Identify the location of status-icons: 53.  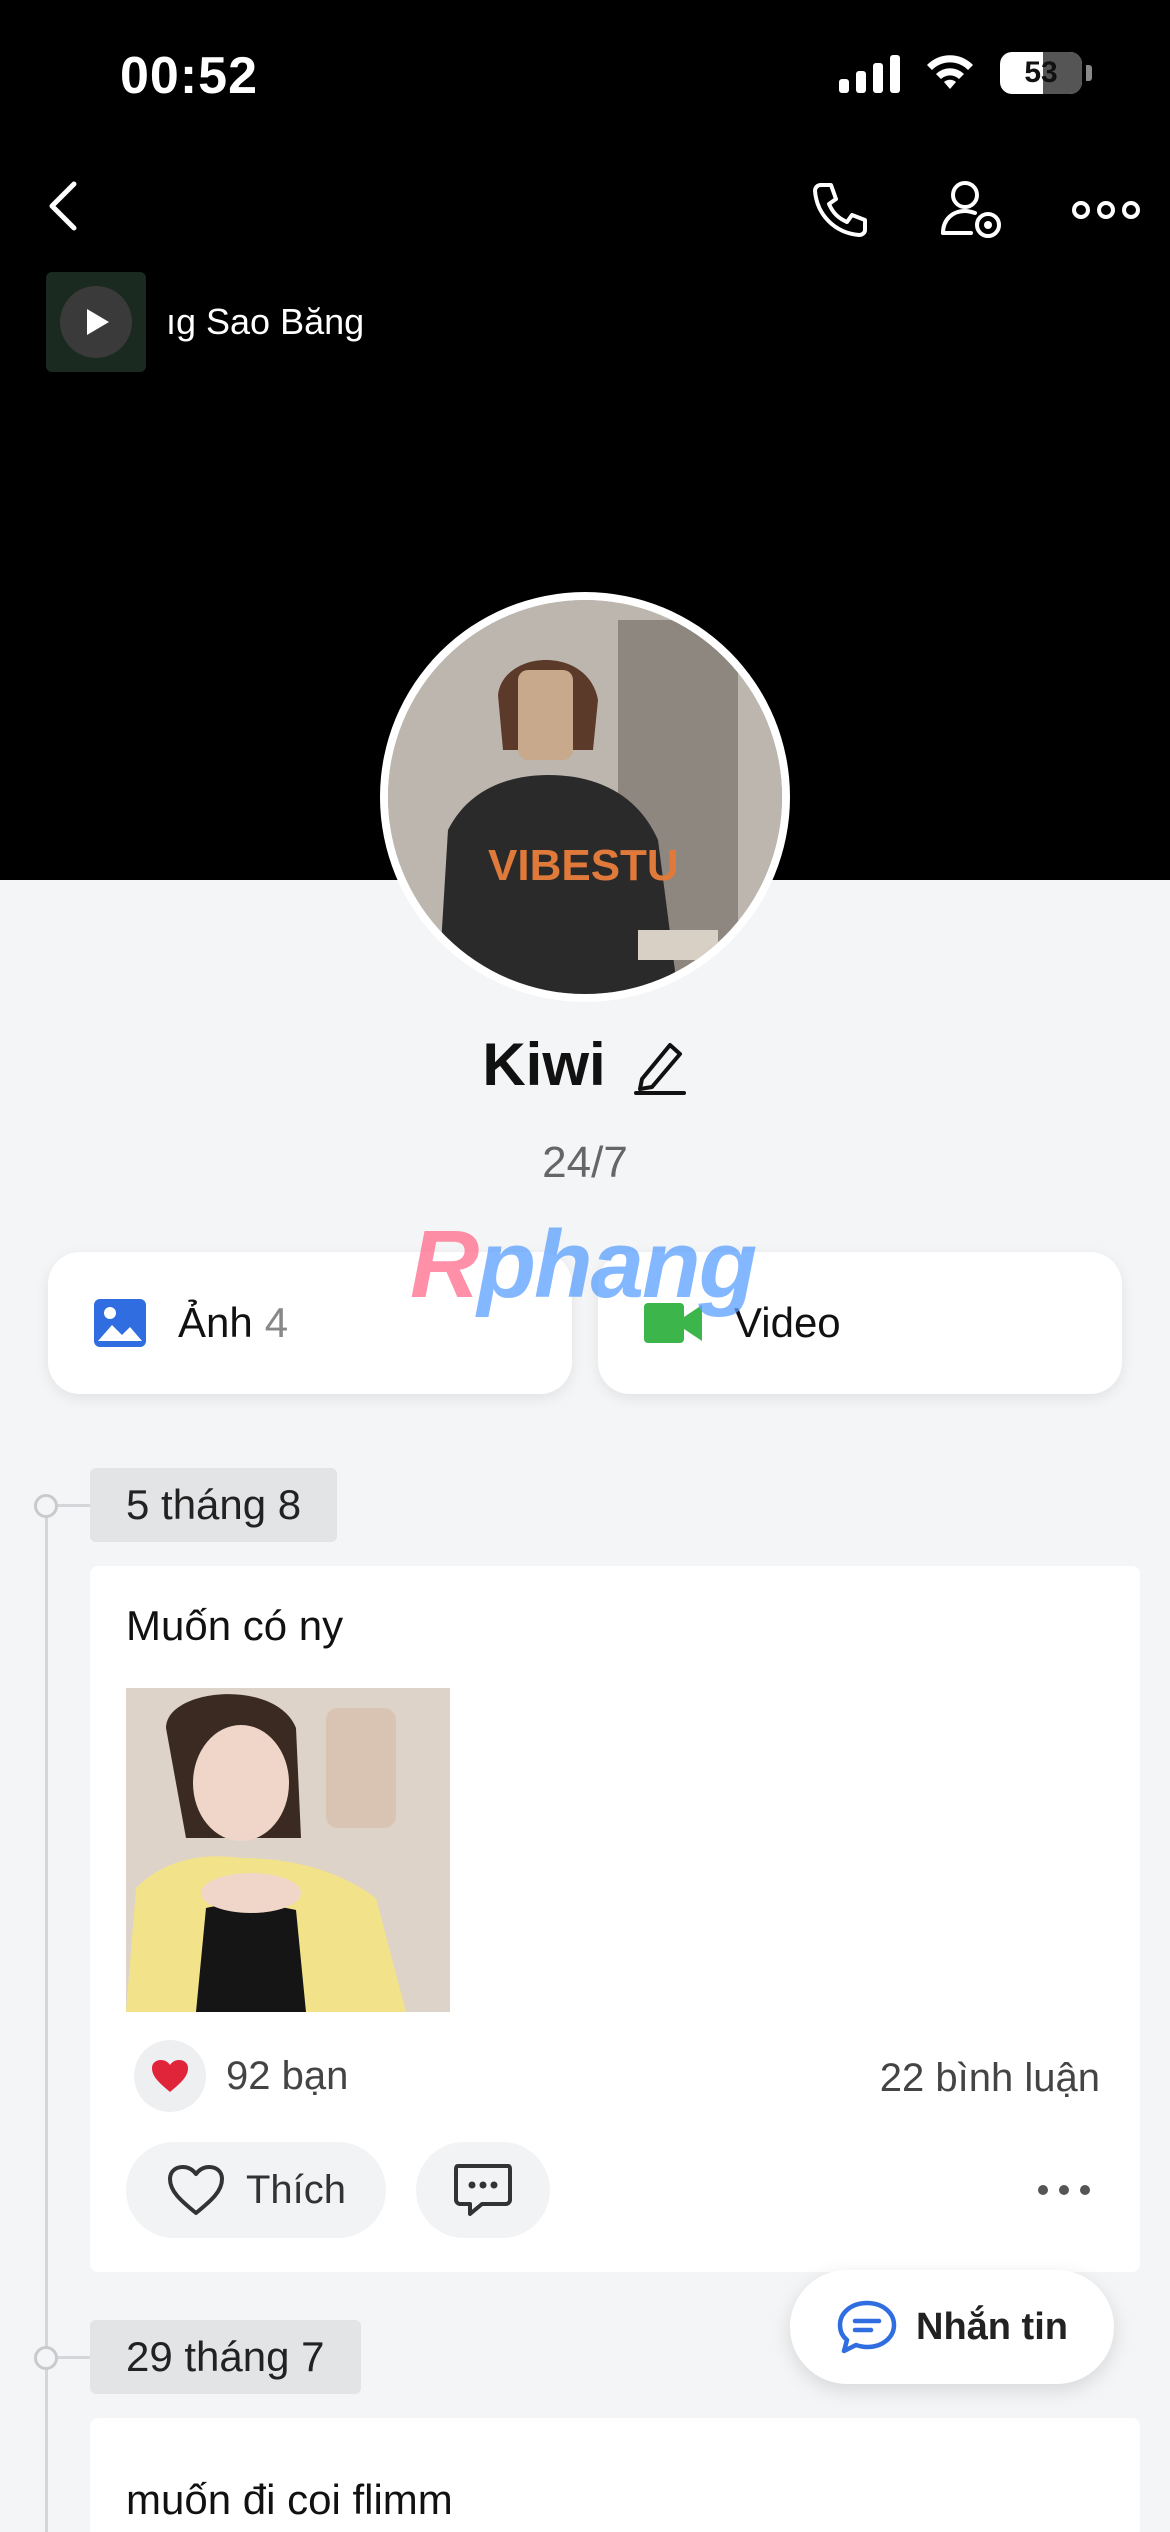
(965, 73).